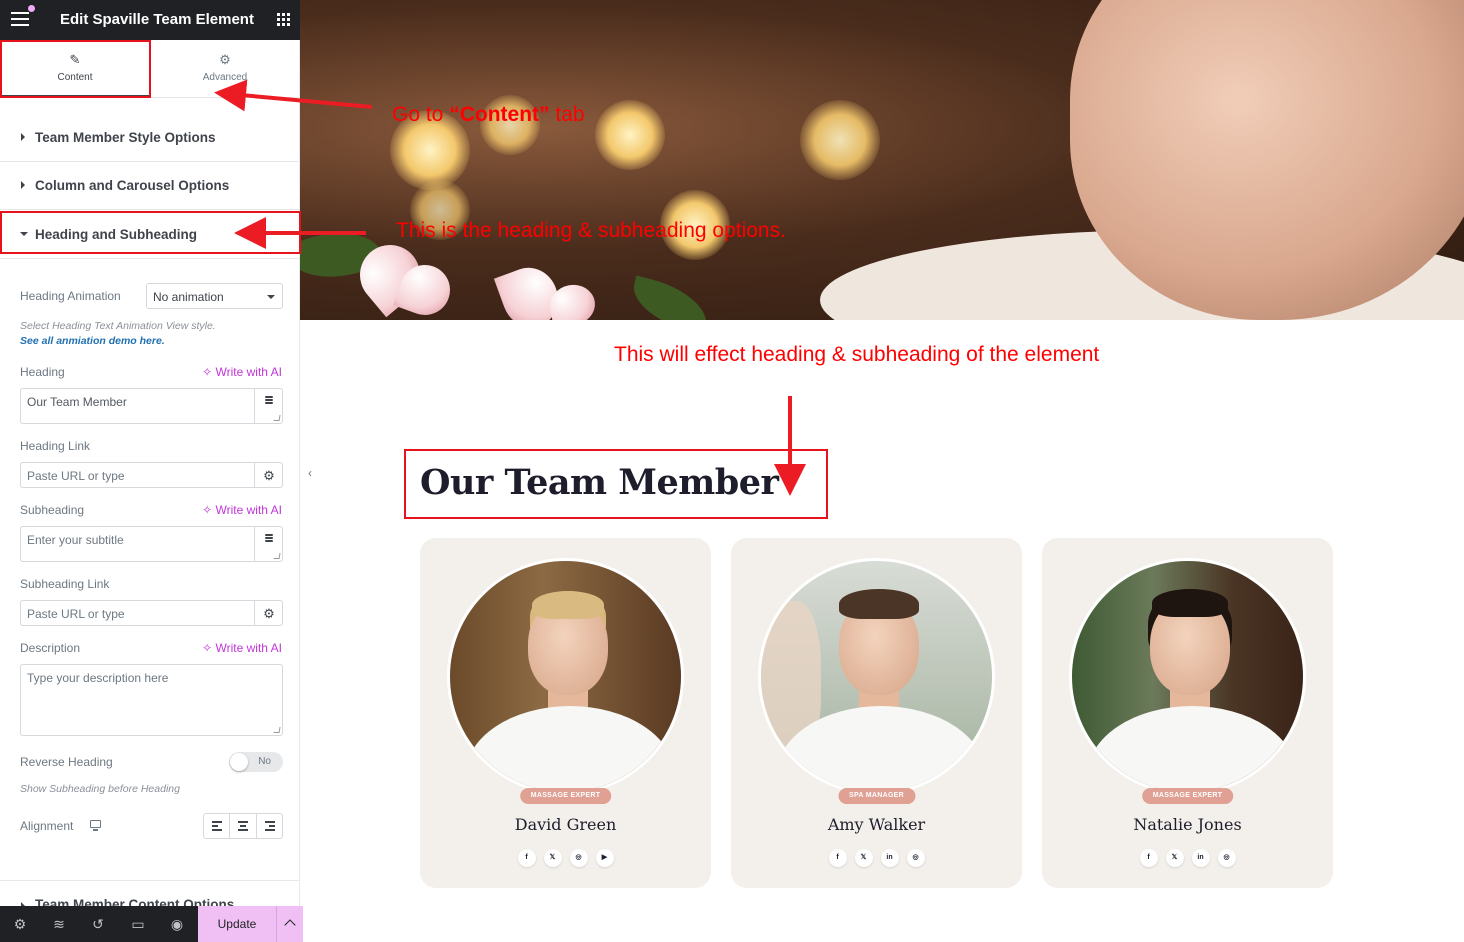 This screenshot has width=1464, height=942. Describe the element at coordinates (151, 475) in the screenshot. I see `heading-link-input: Paste URL or type ⚙` at that location.